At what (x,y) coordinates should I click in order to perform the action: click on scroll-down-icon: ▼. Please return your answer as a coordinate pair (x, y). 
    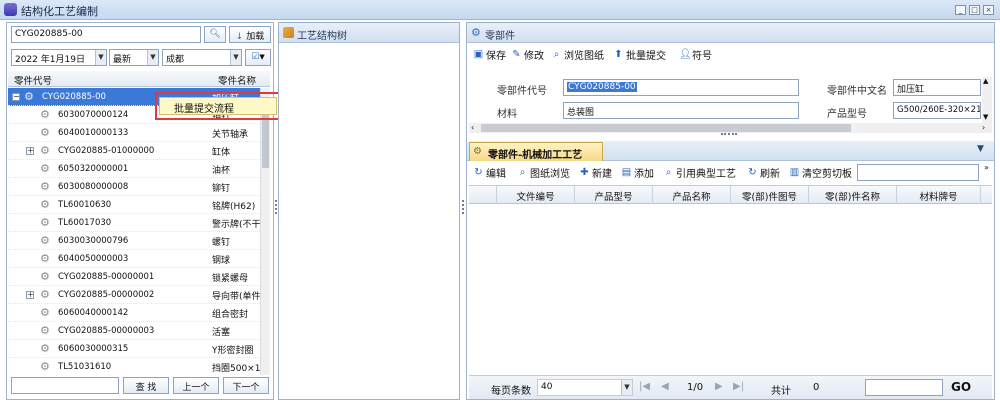
    Looking at the image, I should click on (985, 117).